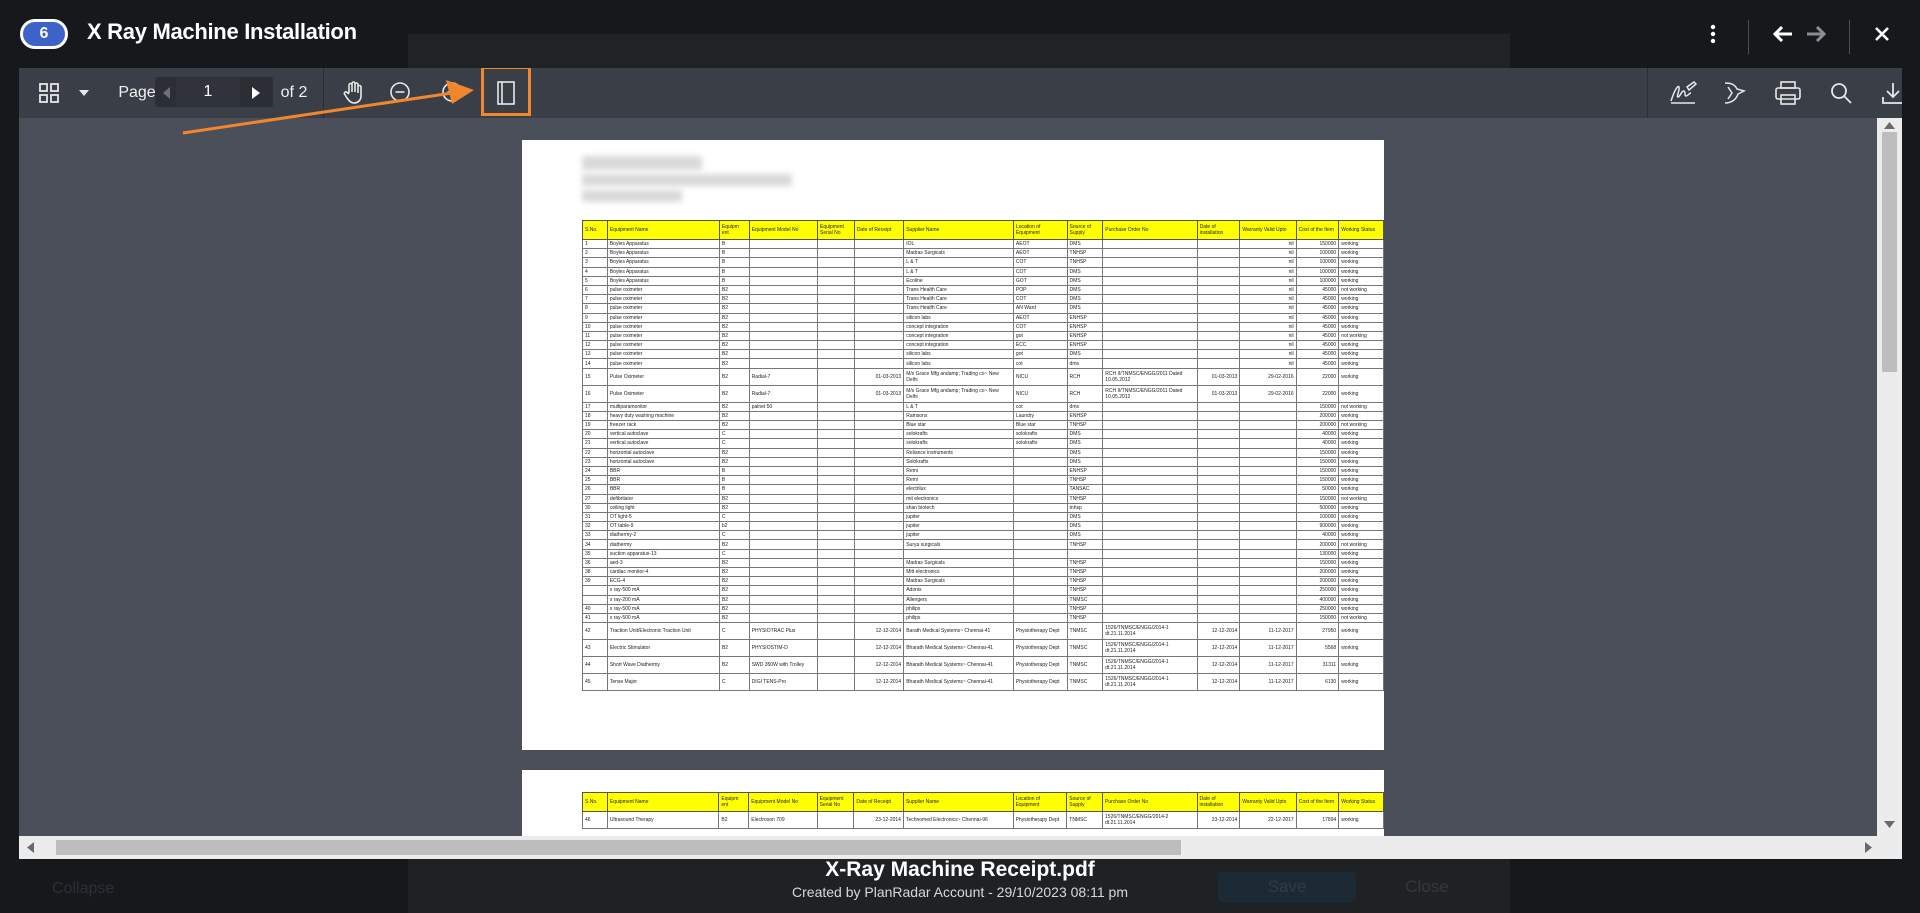 Image resolution: width=1920 pixels, height=913 pixels. I want to click on table-cell: 15, so click(595, 376).